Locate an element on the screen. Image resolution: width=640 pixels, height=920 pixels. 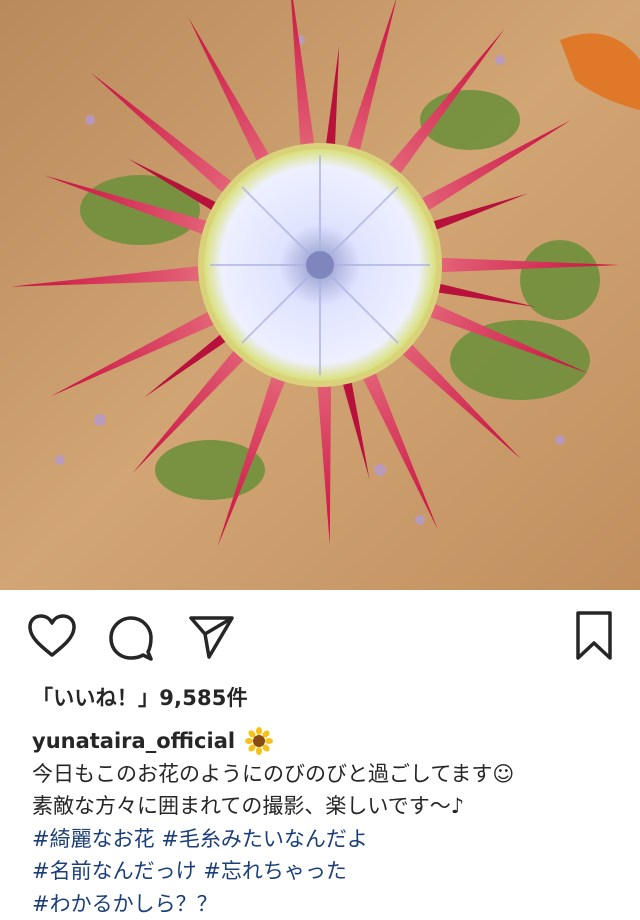
hashtag-link: #名前なんだっけ is located at coordinates (114, 871).